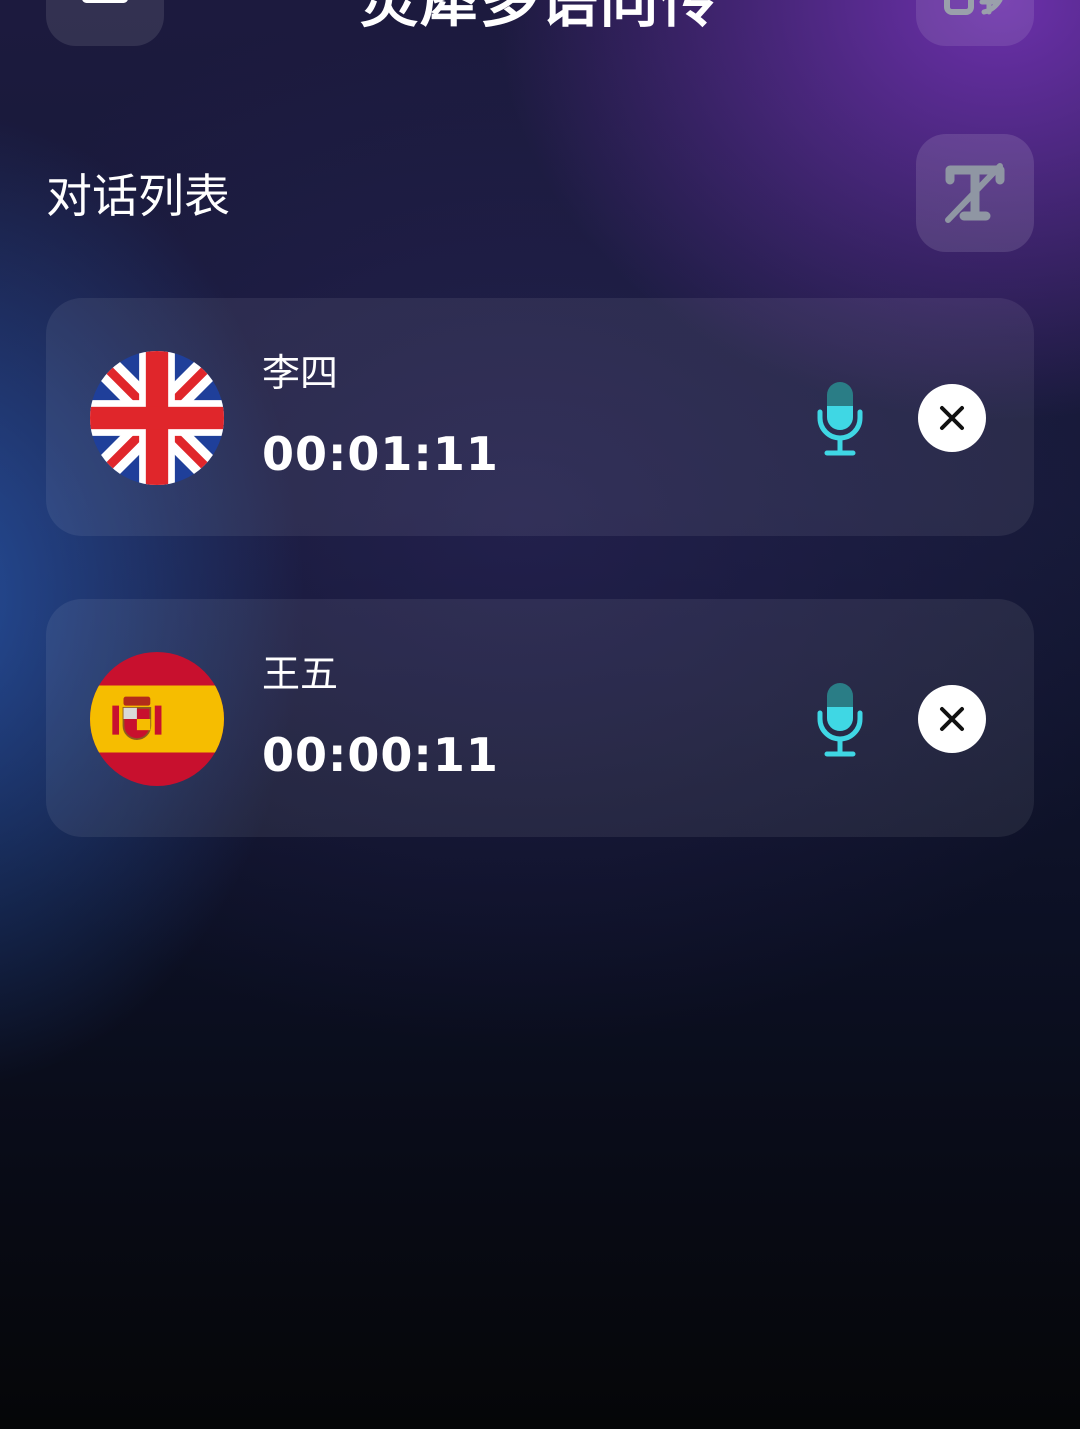  What do you see at coordinates (973, 7) in the screenshot?
I see `translate-icon` at bounding box center [973, 7].